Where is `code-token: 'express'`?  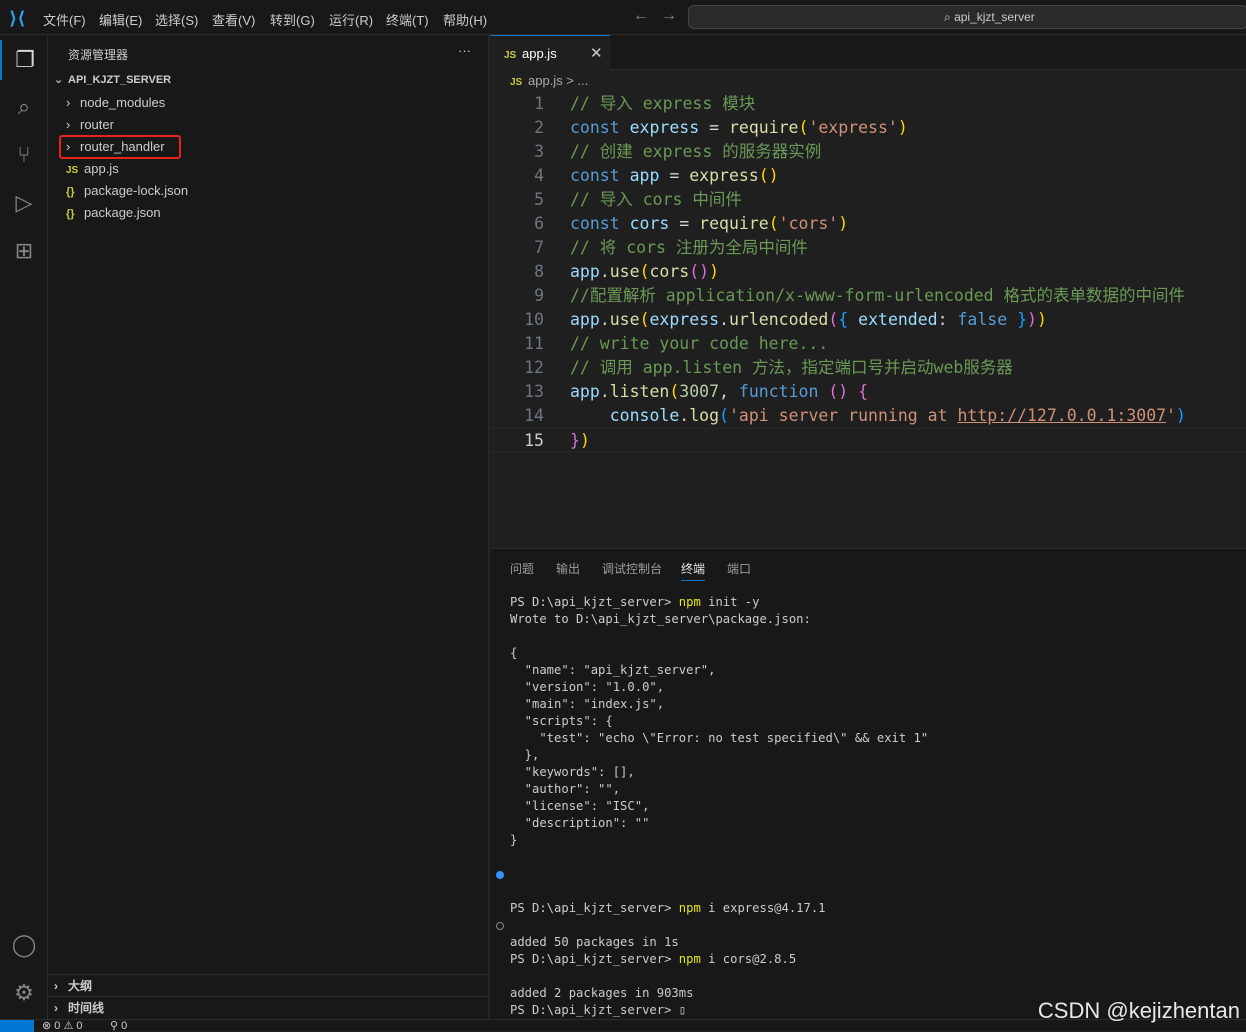 code-token: 'express' is located at coordinates (853, 127).